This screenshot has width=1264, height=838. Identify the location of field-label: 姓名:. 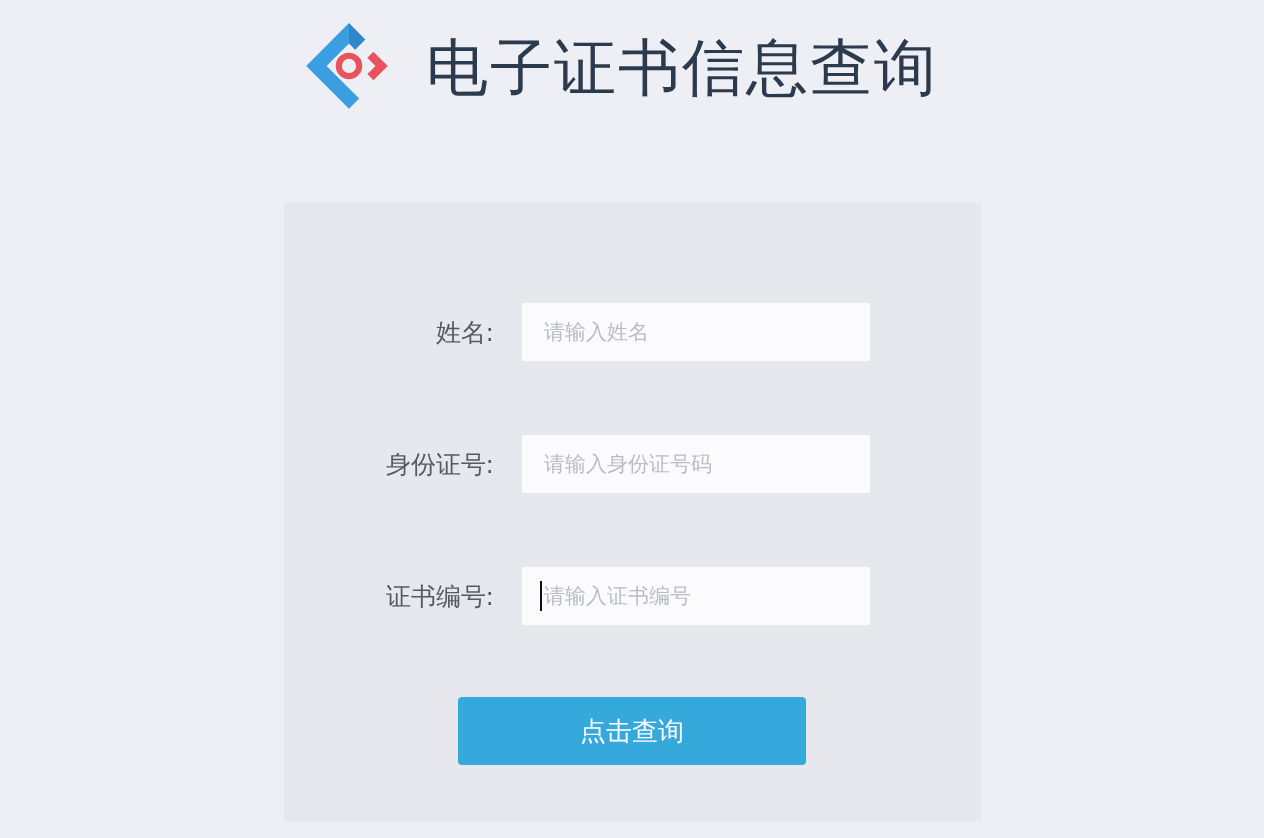
(464, 332).